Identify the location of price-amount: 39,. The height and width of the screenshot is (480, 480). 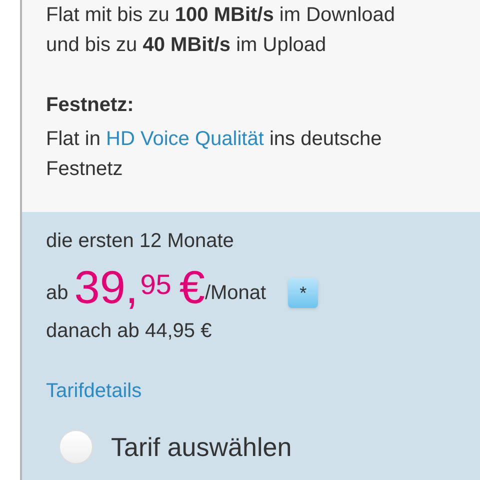
(106, 287).